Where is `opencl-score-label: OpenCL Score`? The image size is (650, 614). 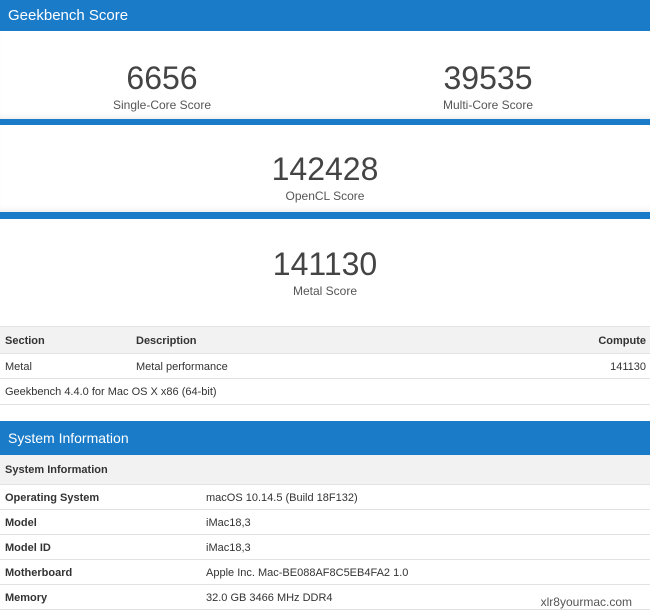
opencl-score-label: OpenCL Score is located at coordinates (325, 196).